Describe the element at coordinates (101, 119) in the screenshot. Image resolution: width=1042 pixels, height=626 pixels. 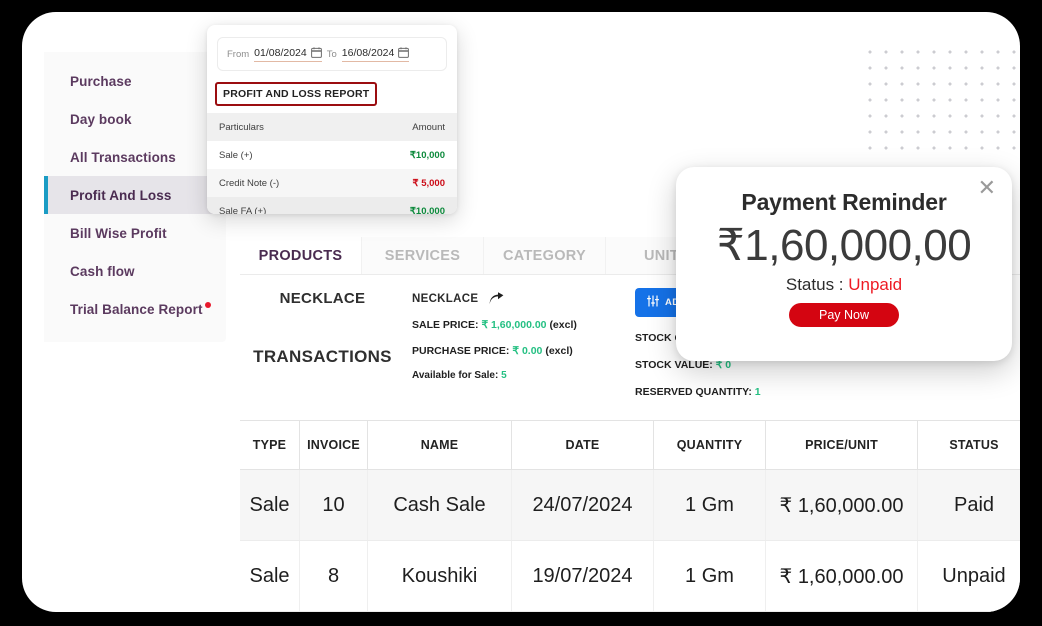
I see `sidebar-item-label: Day book` at that location.